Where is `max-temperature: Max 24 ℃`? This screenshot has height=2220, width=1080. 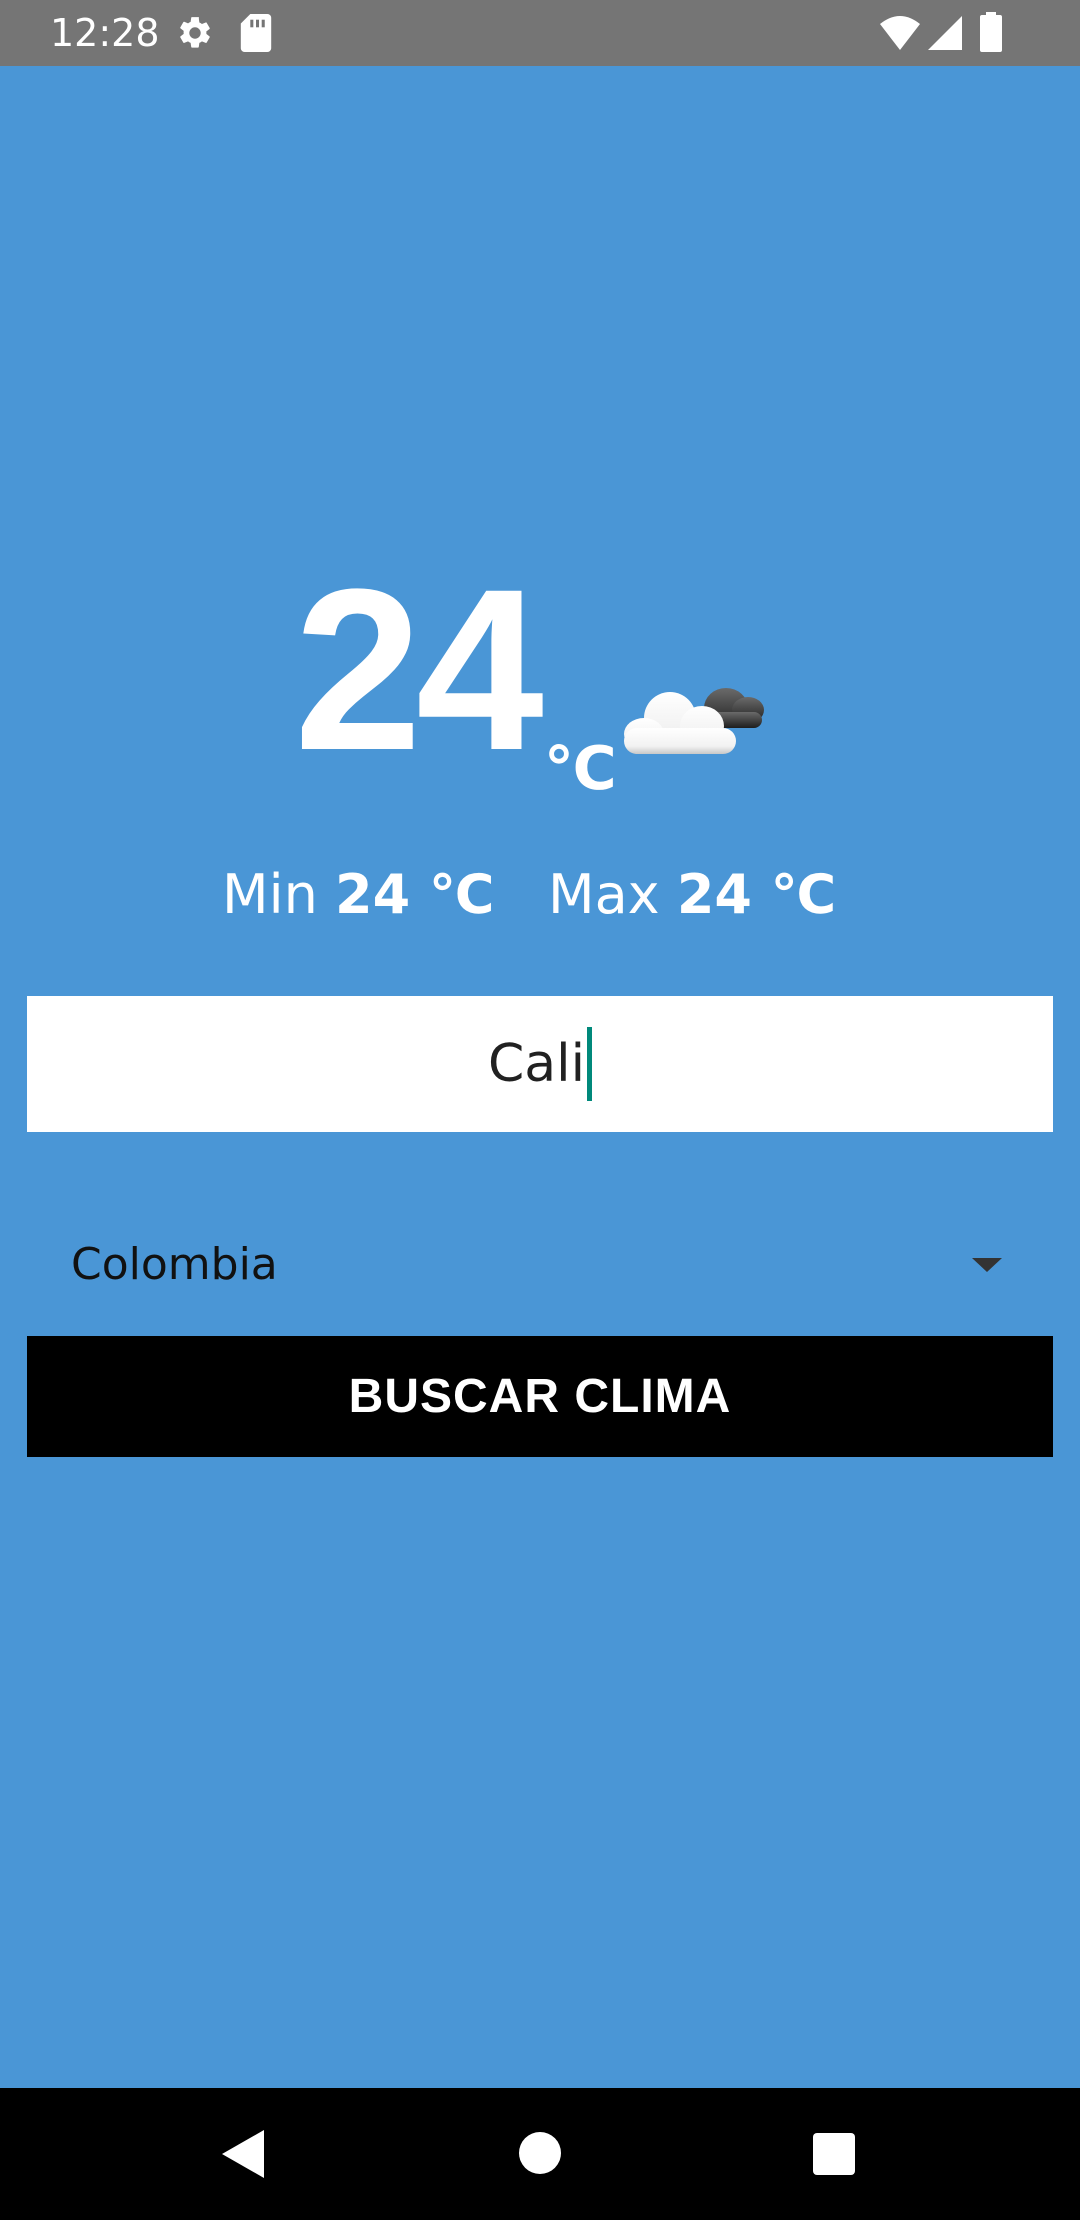
max-temperature: Max 24 ℃ is located at coordinates (692, 895).